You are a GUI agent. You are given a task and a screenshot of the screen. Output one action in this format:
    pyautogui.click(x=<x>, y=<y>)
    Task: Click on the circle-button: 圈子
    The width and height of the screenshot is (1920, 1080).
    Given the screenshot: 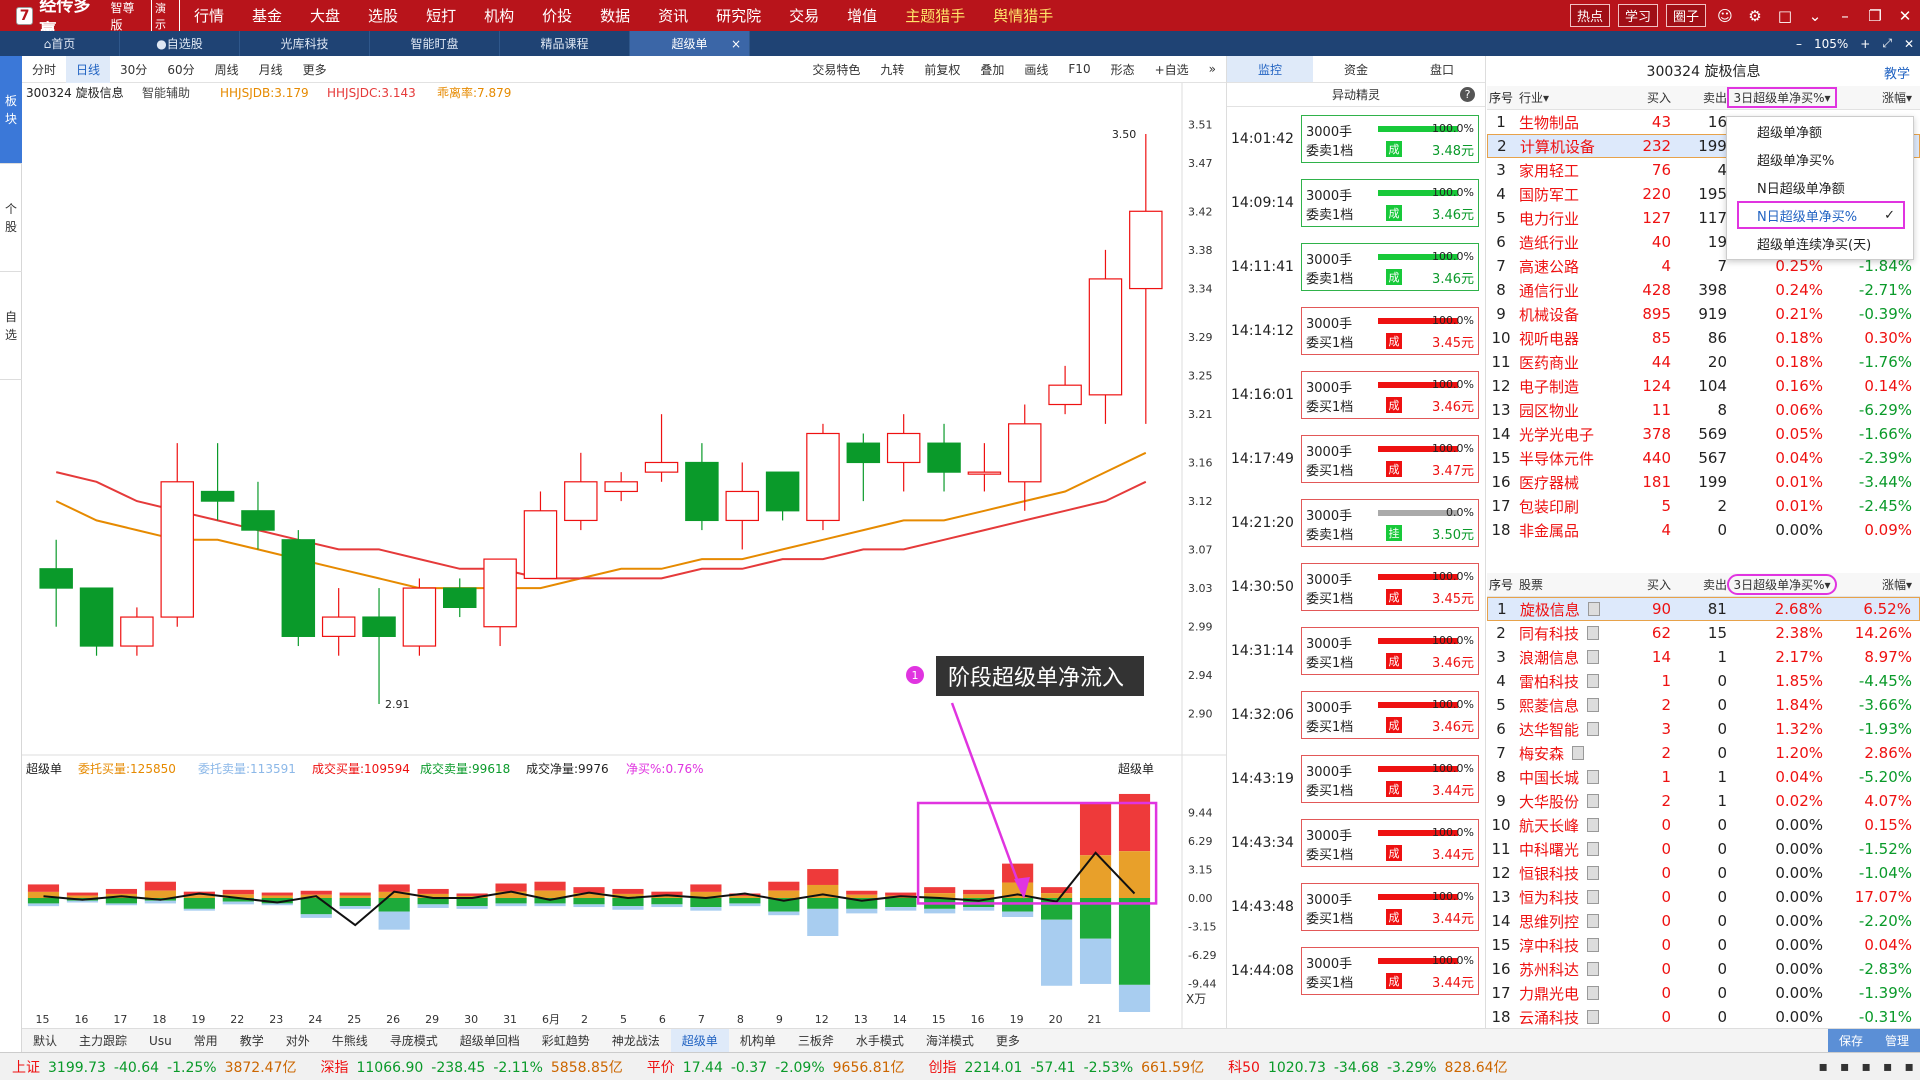 What is the action you would take?
    pyautogui.click(x=1685, y=15)
    